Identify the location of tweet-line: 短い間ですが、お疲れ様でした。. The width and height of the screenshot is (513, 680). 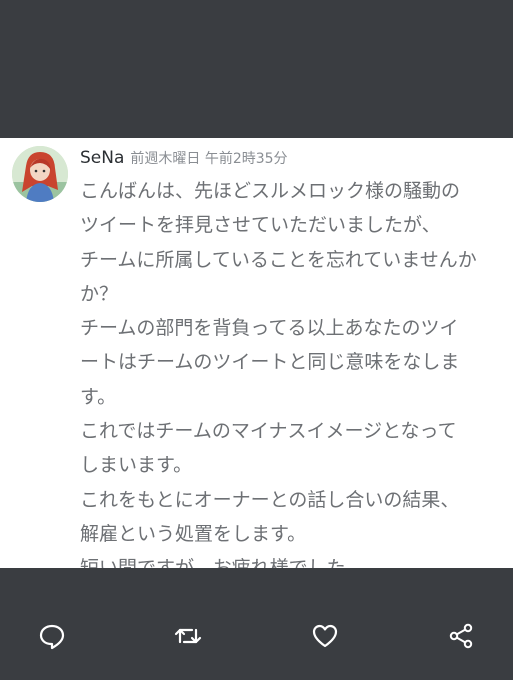
(290, 559).